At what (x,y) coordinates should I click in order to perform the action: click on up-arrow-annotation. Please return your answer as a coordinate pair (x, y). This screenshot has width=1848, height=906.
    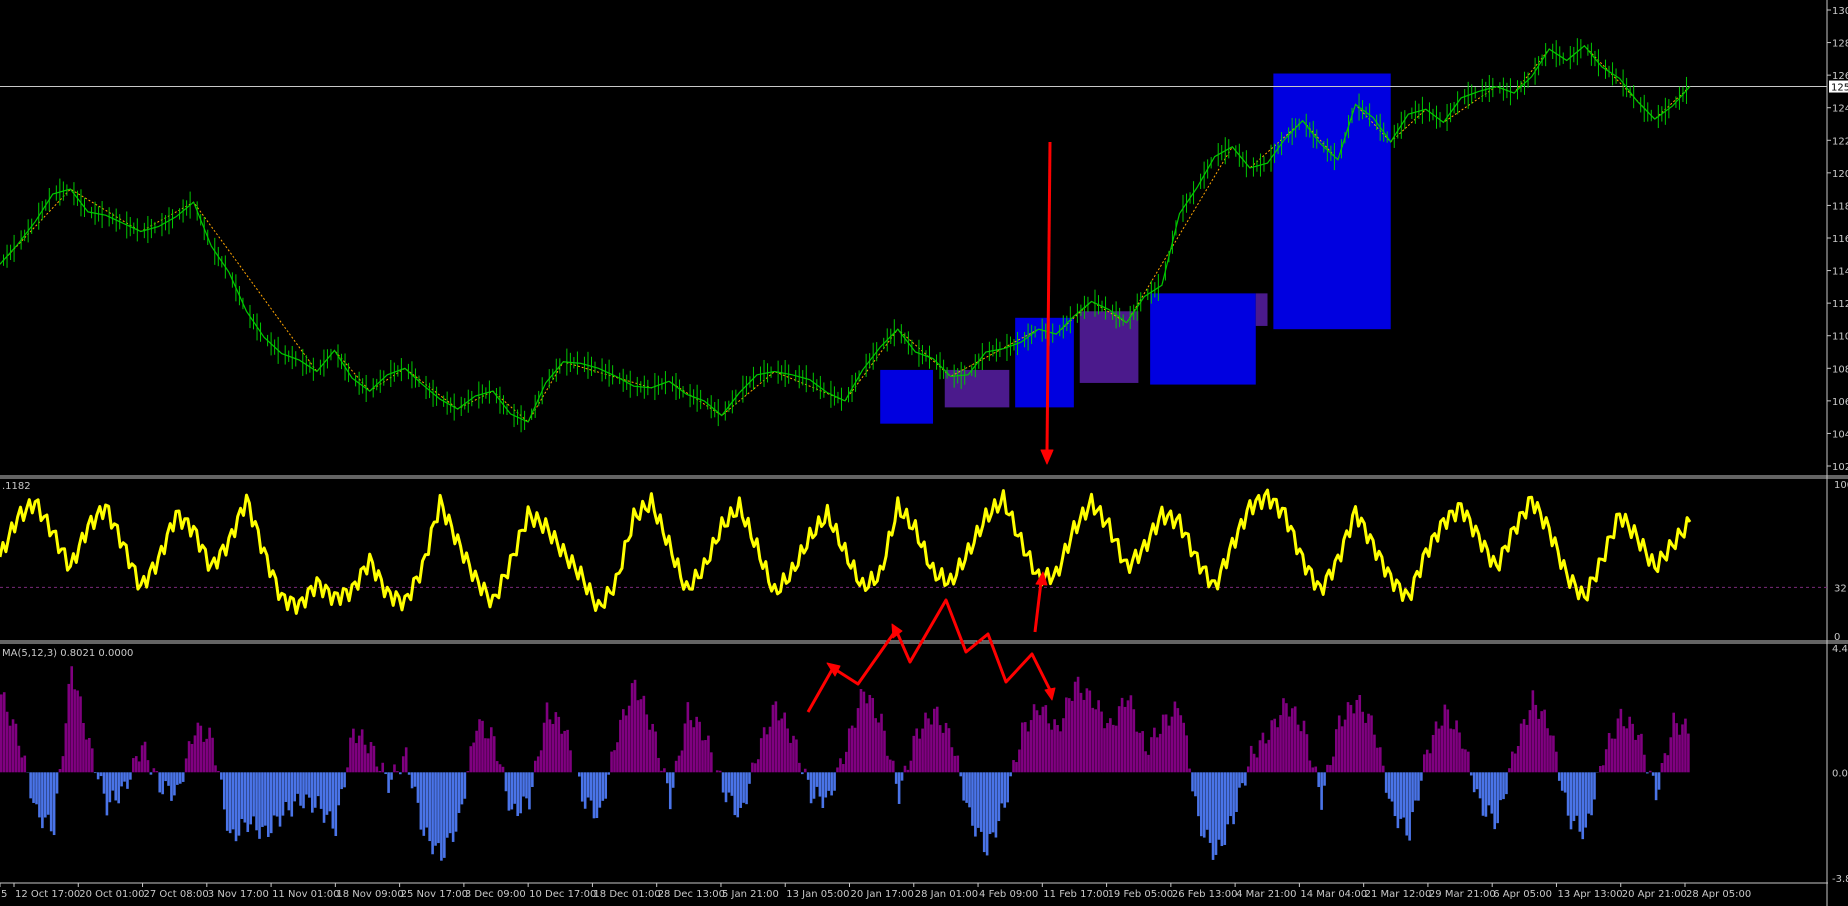
    Looking at the image, I should click on (1040, 602).